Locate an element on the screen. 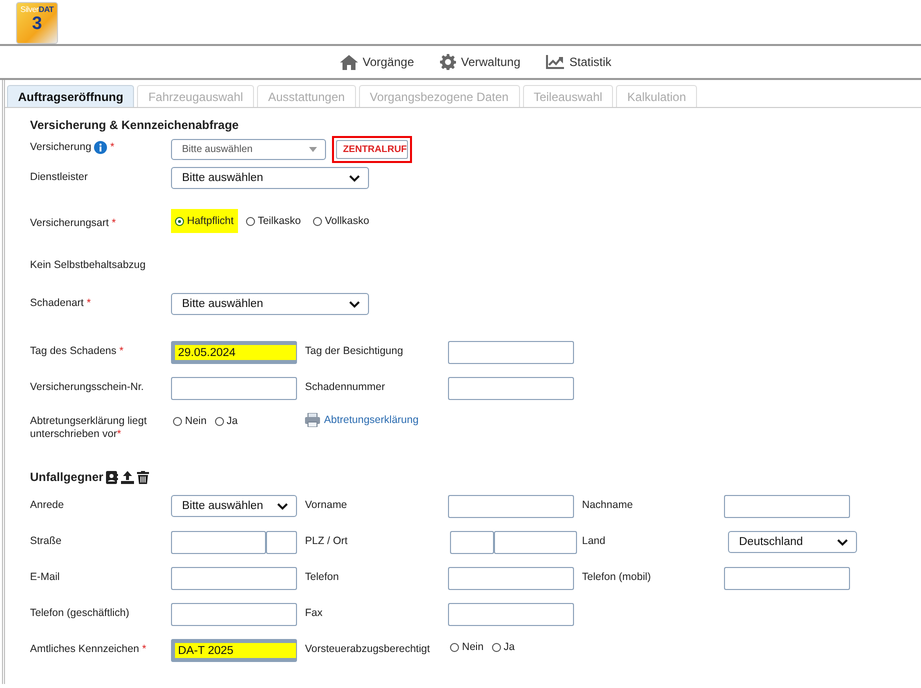  line-chart-icon is located at coordinates (555, 62).